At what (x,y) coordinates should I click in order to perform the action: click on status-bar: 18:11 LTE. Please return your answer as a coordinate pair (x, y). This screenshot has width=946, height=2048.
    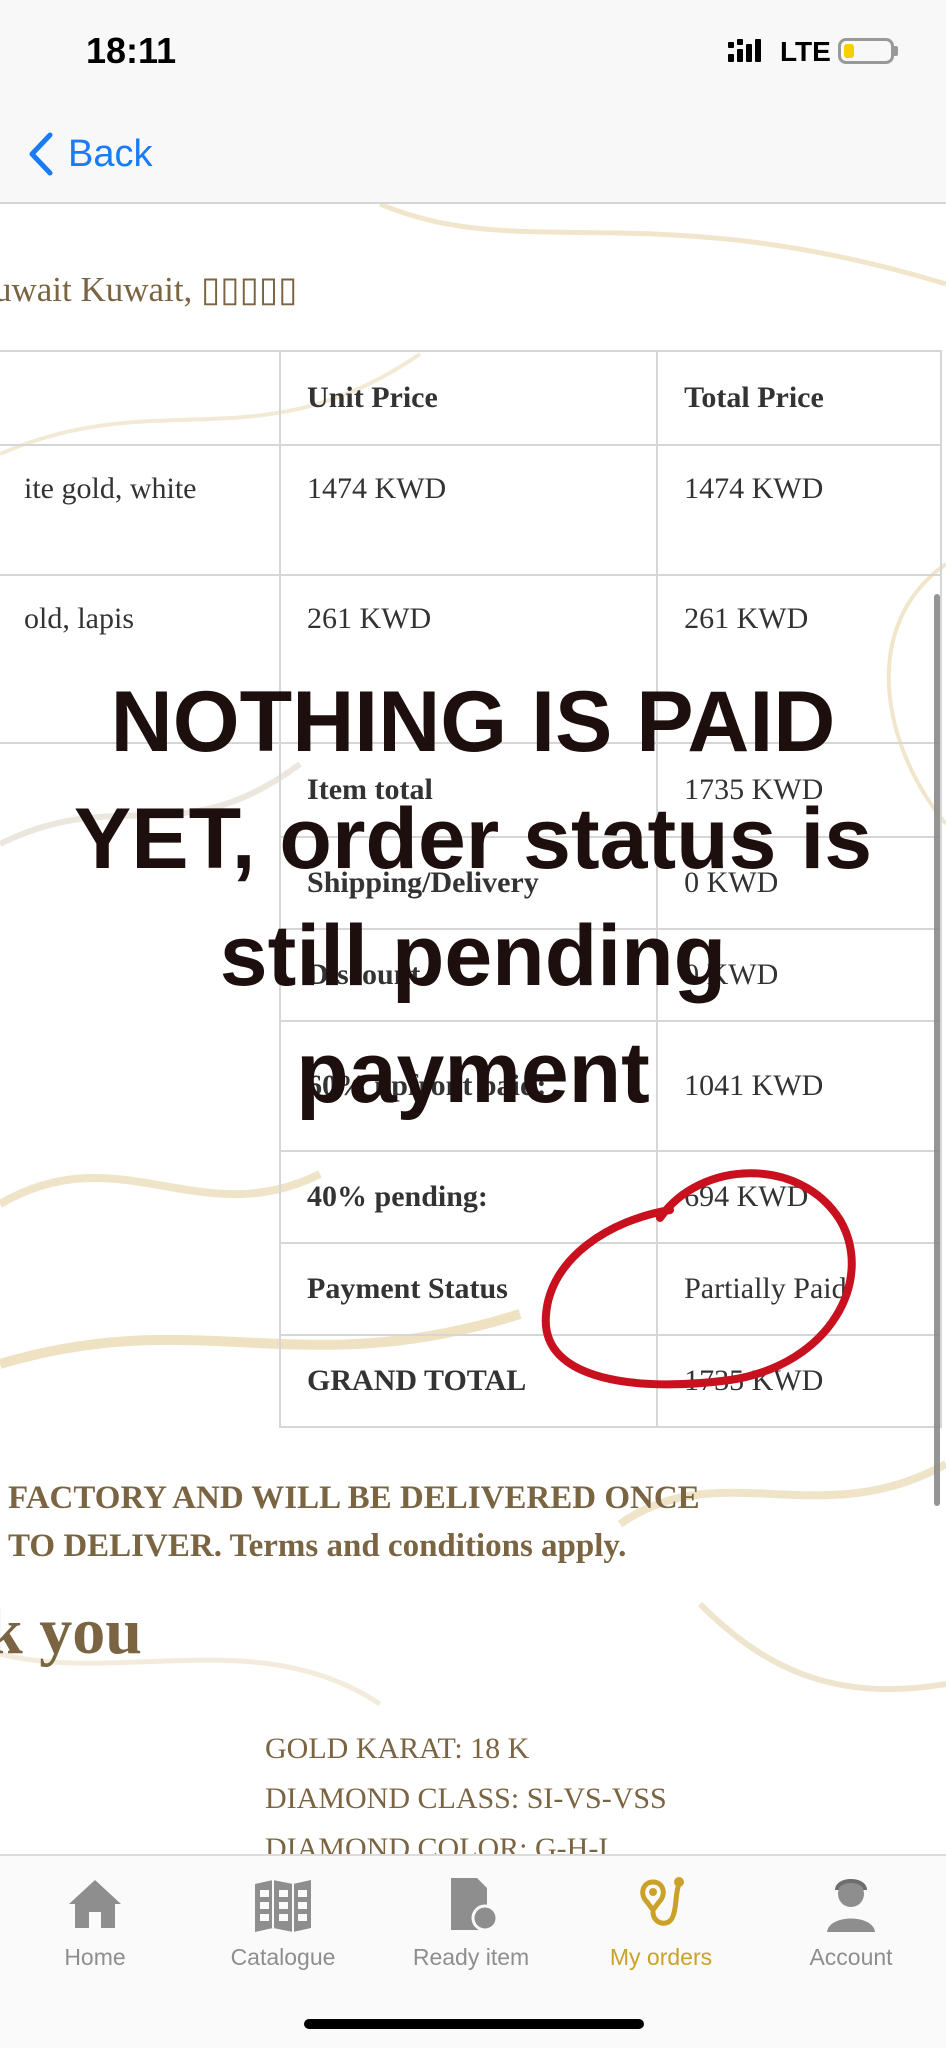
    Looking at the image, I should click on (473, 55).